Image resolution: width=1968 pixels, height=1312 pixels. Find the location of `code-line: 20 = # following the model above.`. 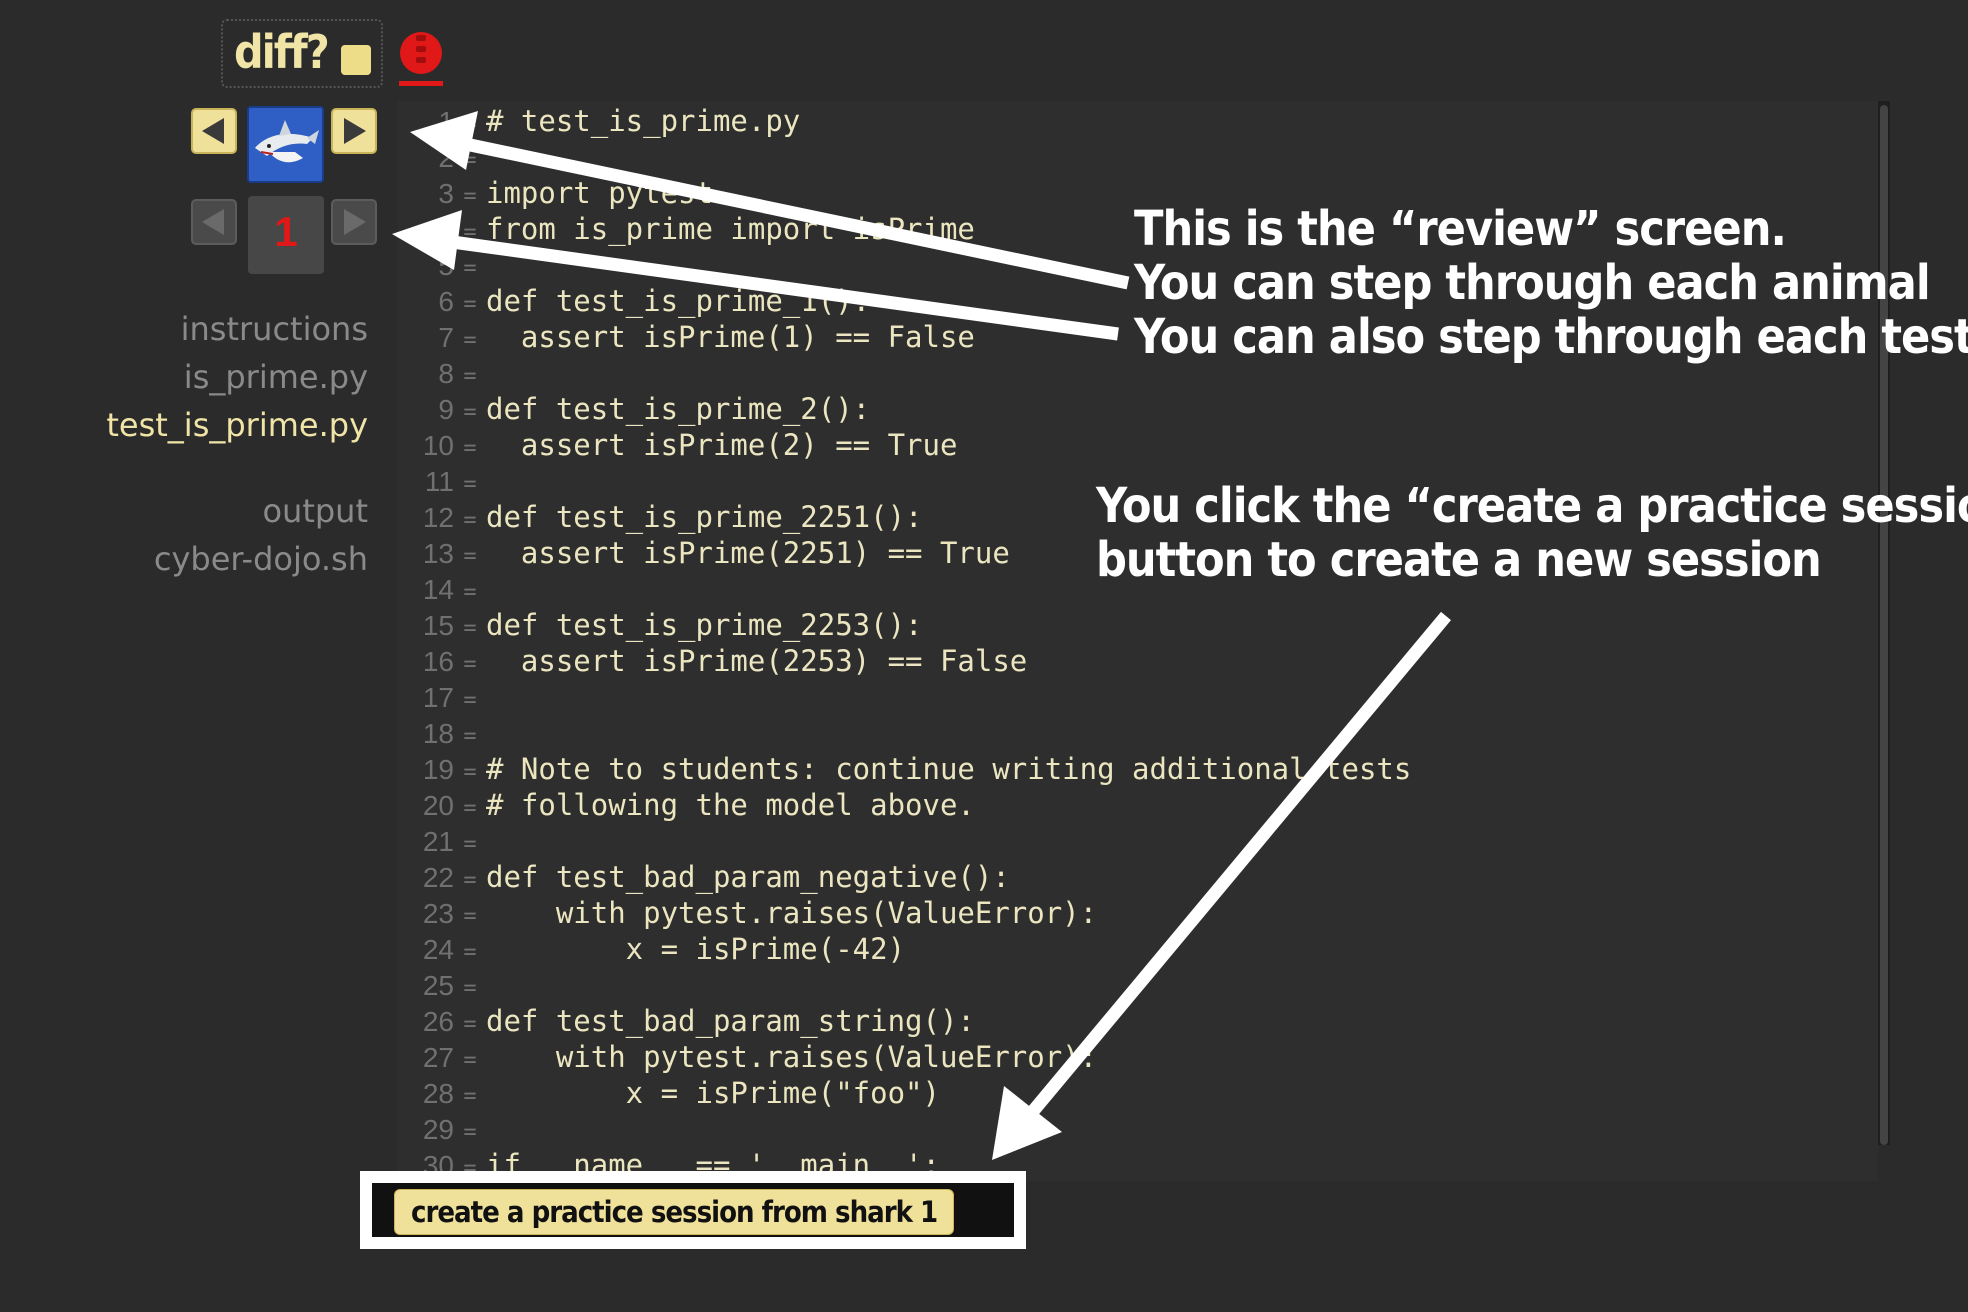

code-line: 20 = # following the model above. is located at coordinates (686, 805).